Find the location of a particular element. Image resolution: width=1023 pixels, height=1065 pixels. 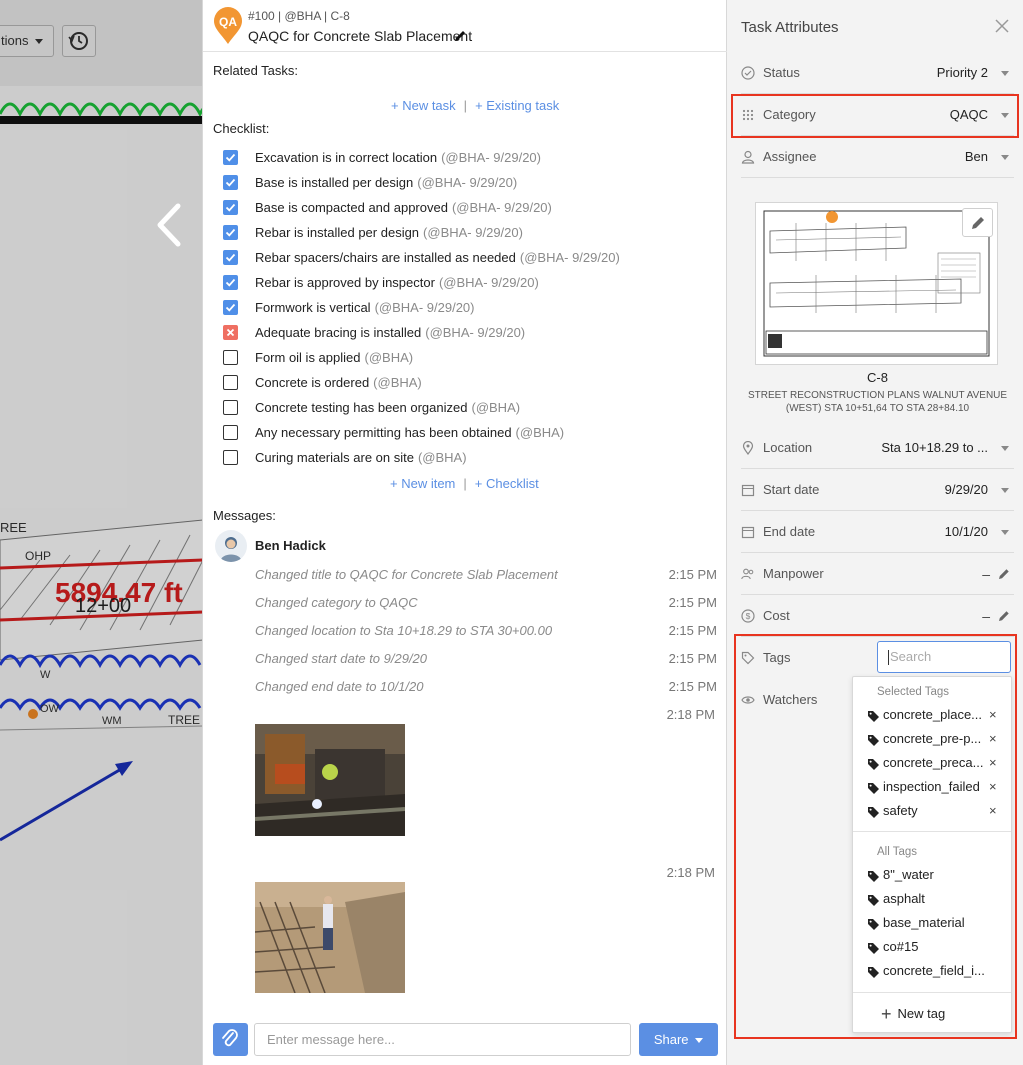

selected-tag-item: concrete_place... × is located at coordinates (937, 717).